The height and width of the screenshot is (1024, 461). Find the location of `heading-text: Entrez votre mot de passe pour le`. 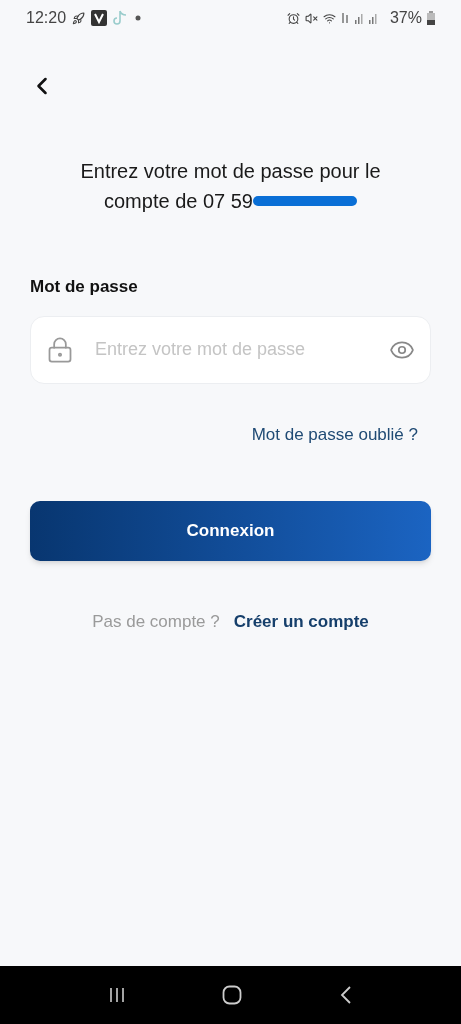

heading-text: Entrez votre mot de passe pour le is located at coordinates (230, 171).